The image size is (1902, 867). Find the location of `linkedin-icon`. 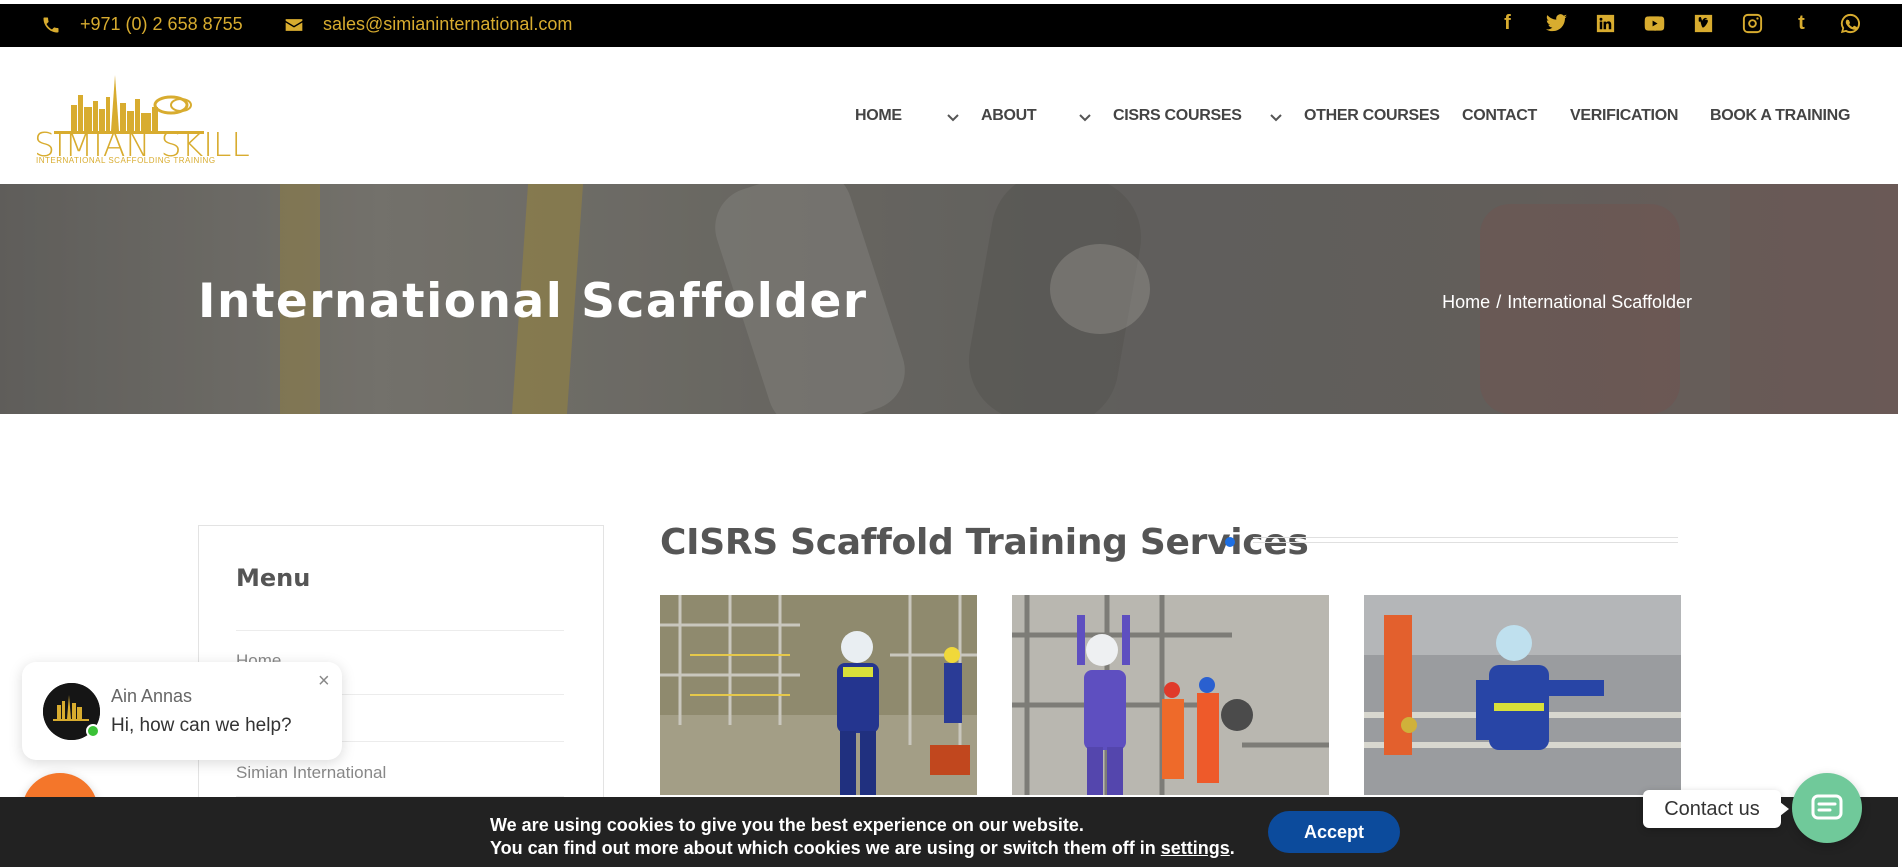

linkedin-icon is located at coordinates (1605, 23).